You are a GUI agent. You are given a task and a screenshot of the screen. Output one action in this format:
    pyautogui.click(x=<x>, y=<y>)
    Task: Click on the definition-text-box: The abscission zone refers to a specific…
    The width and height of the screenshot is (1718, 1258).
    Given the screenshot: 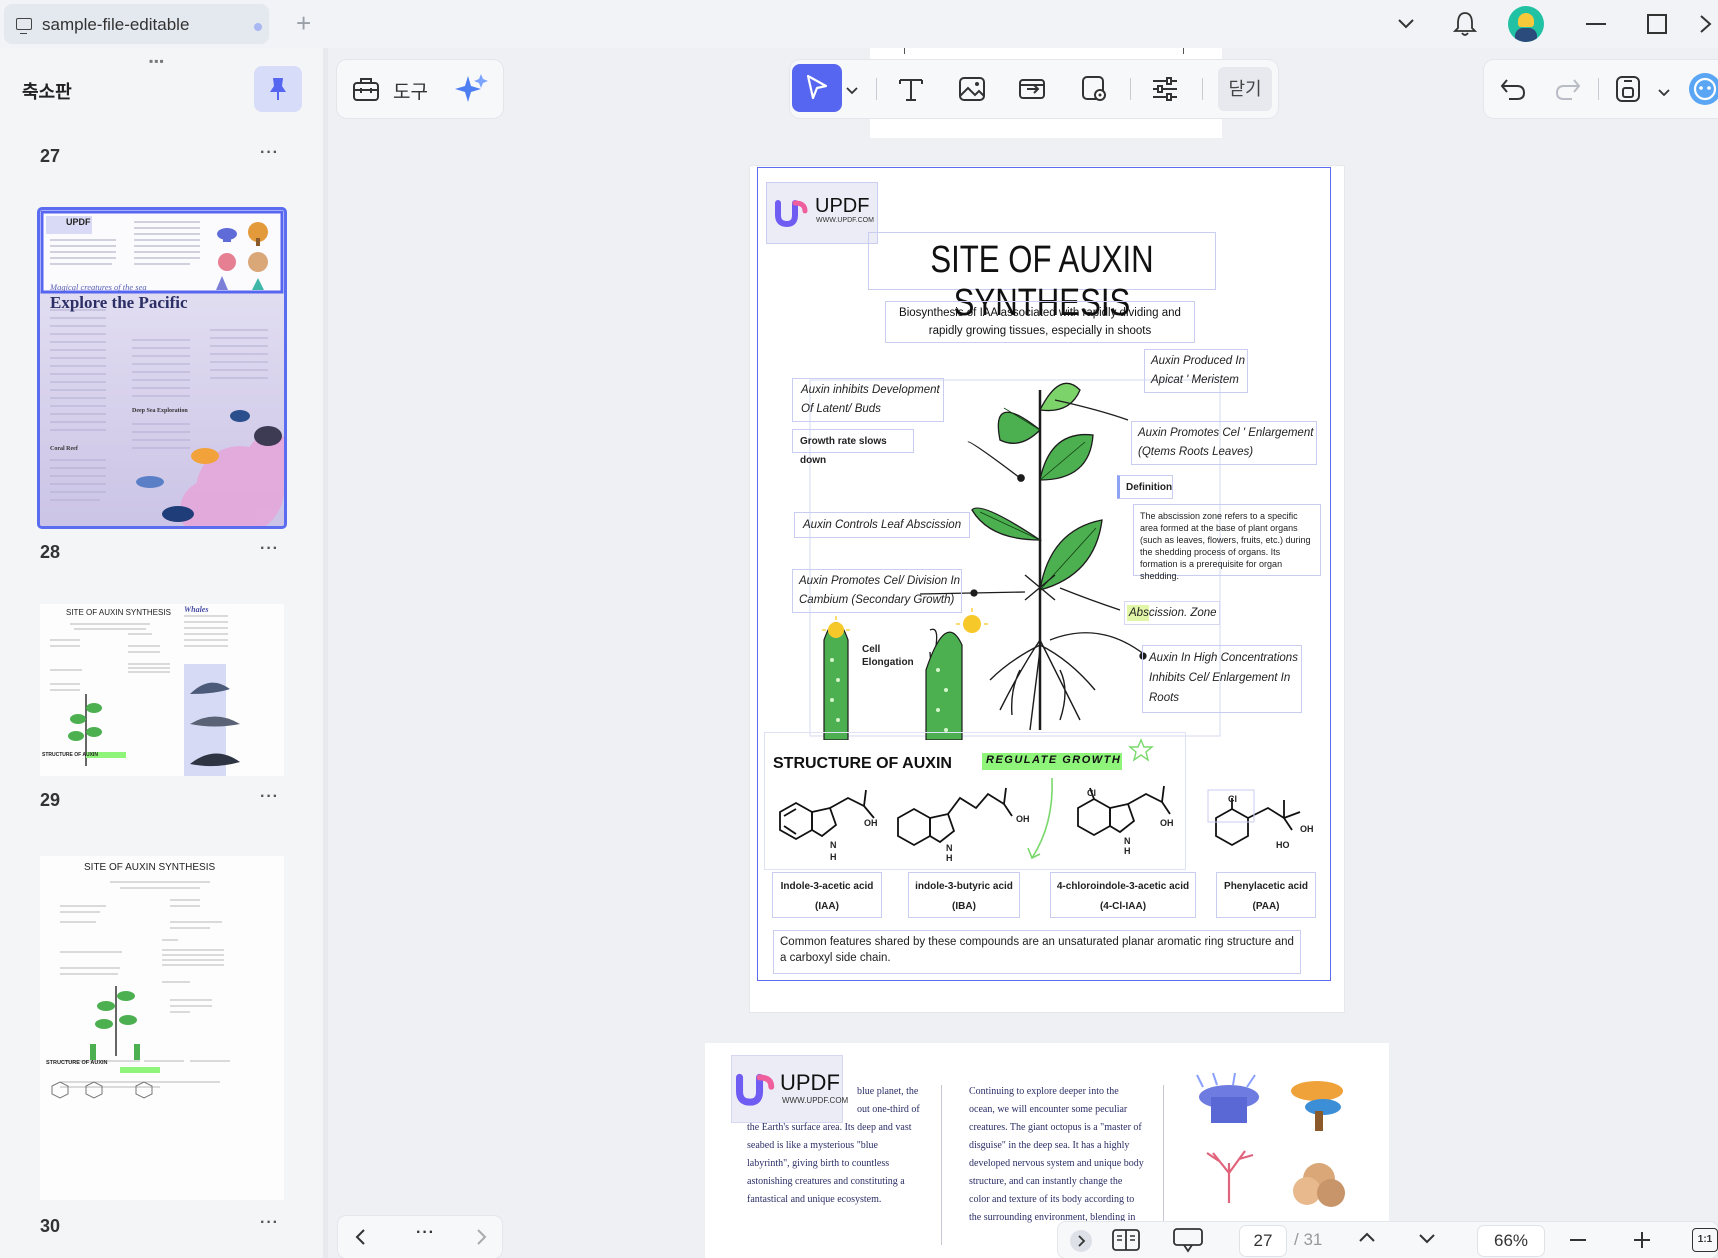 What is the action you would take?
    pyautogui.click(x=1227, y=542)
    